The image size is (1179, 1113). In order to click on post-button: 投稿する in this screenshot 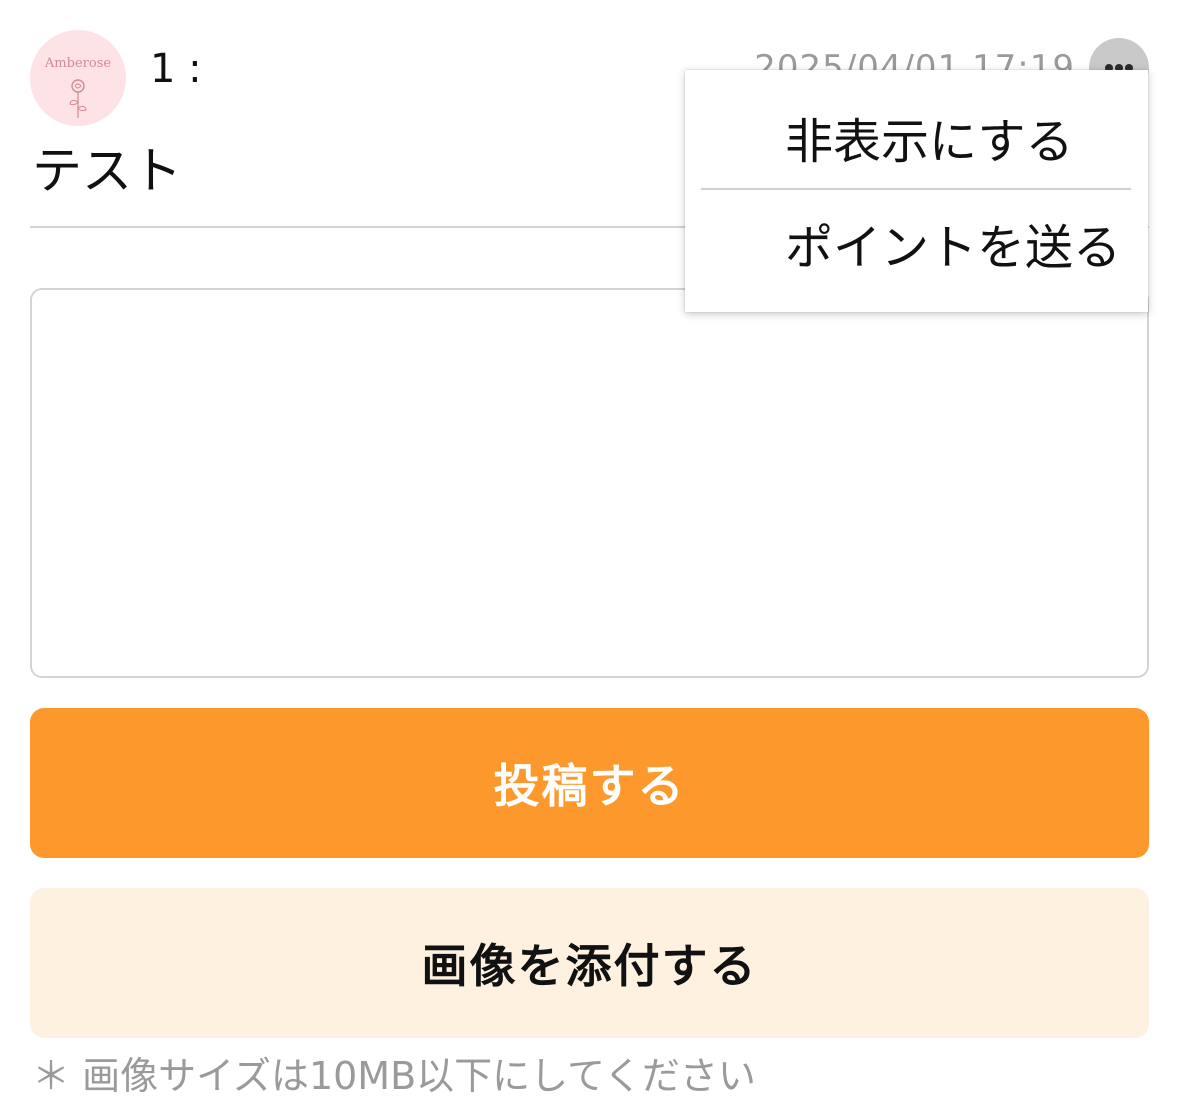, I will do `click(589, 783)`.